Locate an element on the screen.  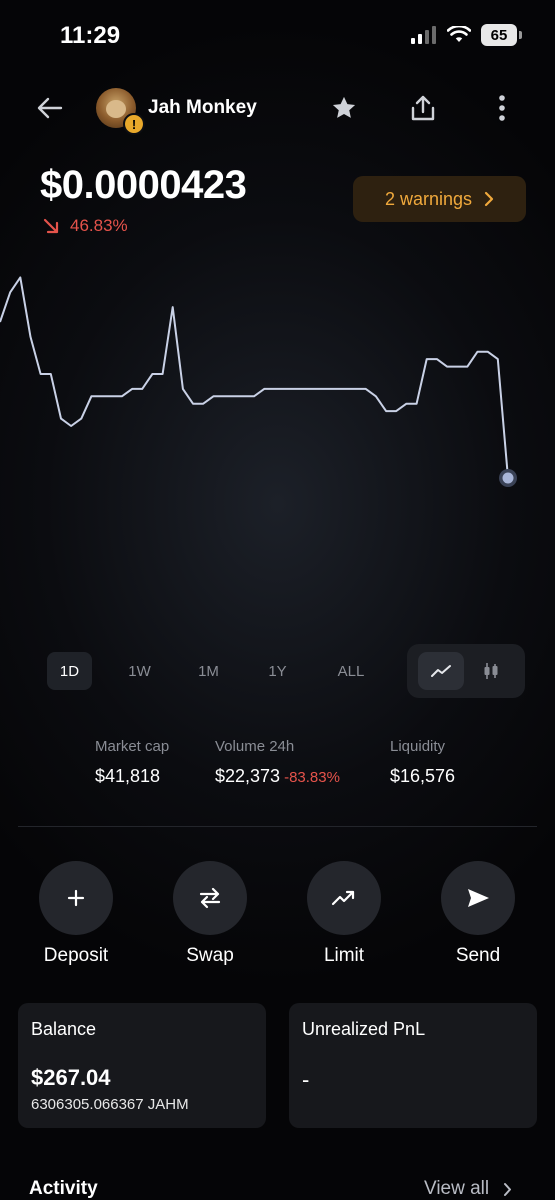
token-price: $0.0000423 is located at coordinates (143, 185).